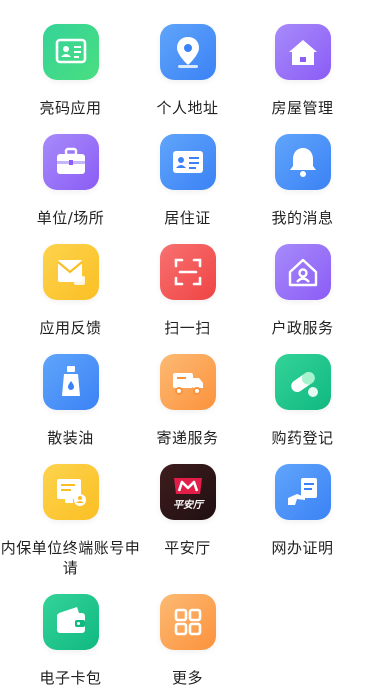 The width and height of the screenshot is (375, 688). Describe the element at coordinates (302, 382) in the screenshot. I see `pill-icon` at that location.